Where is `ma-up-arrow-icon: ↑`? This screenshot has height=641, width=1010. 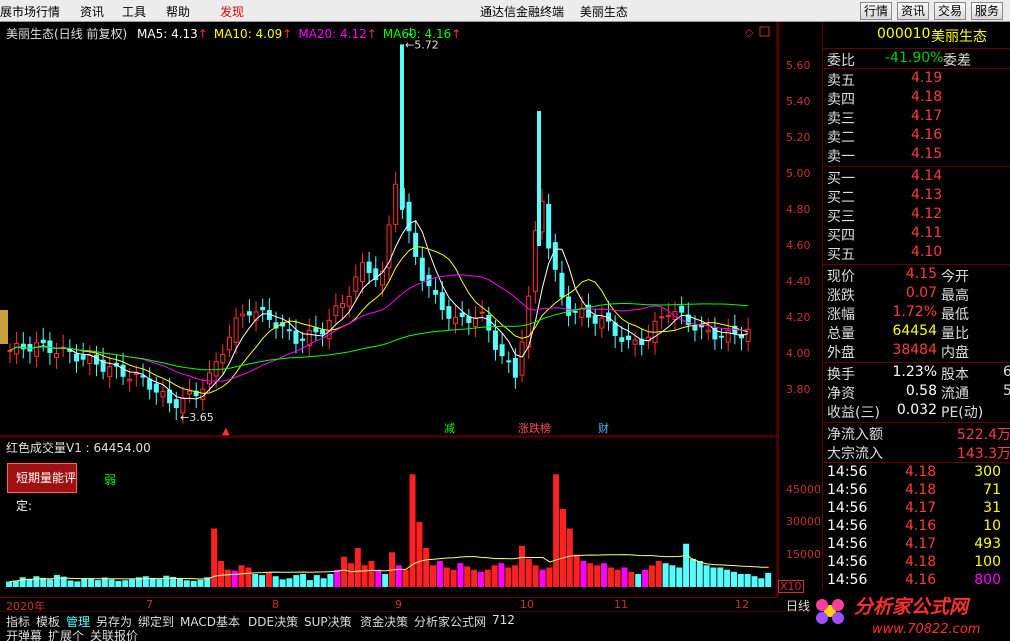 ma-up-arrow-icon: ↑ is located at coordinates (371, 34).